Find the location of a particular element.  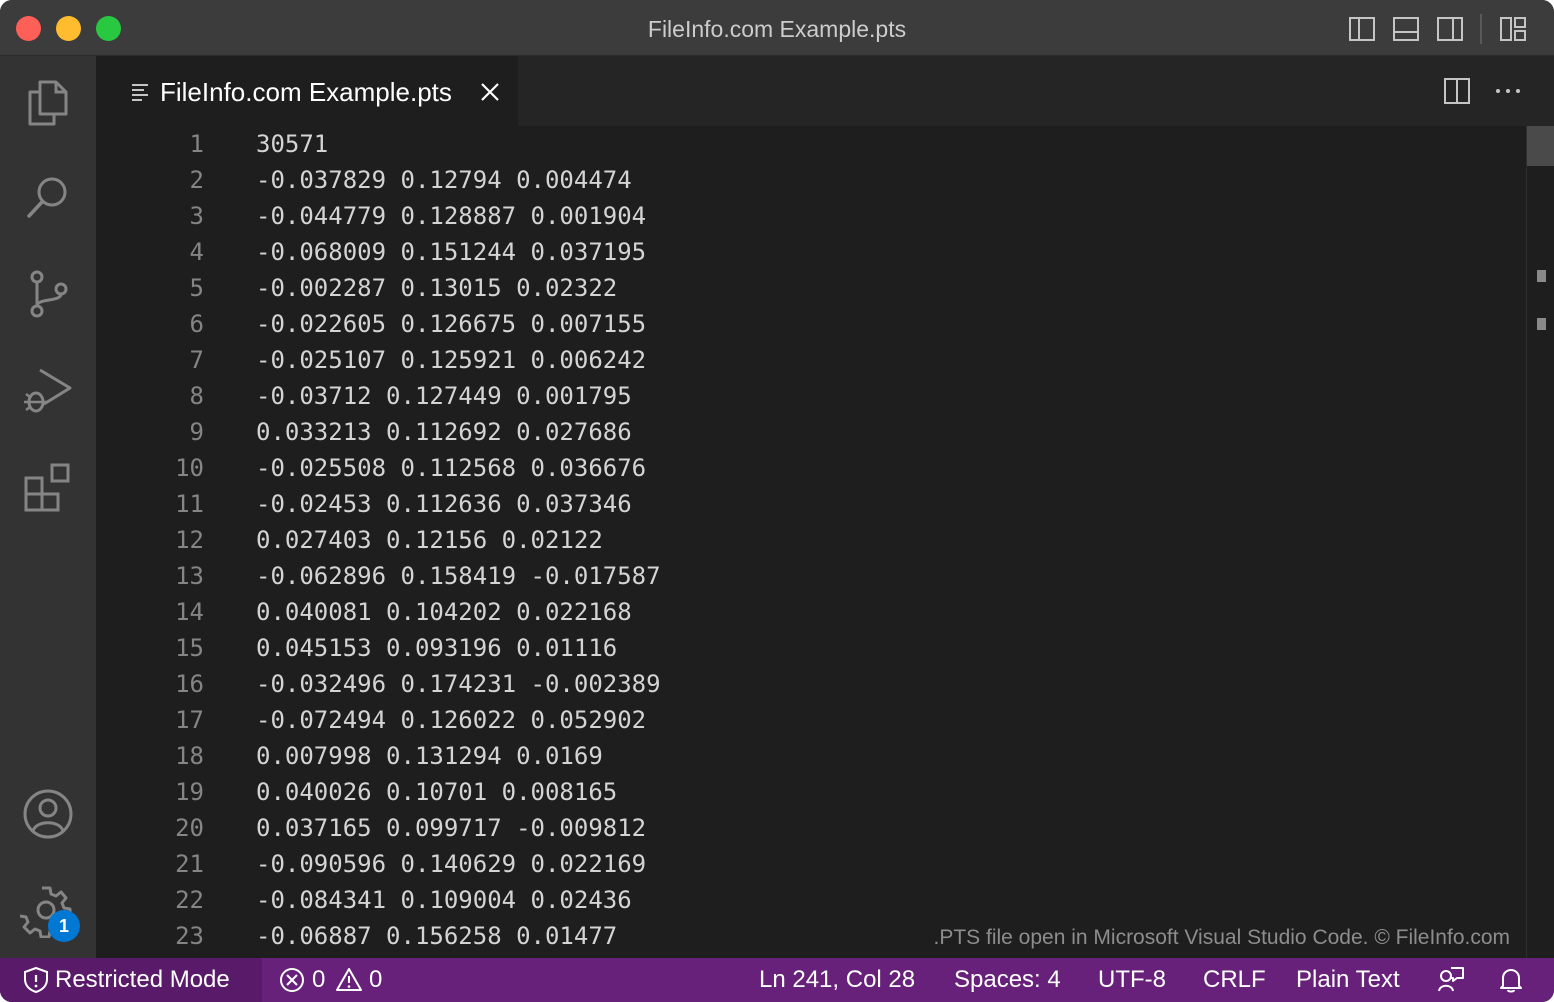

toggle-primary-sidebar-icon is located at coordinates (1362, 29).